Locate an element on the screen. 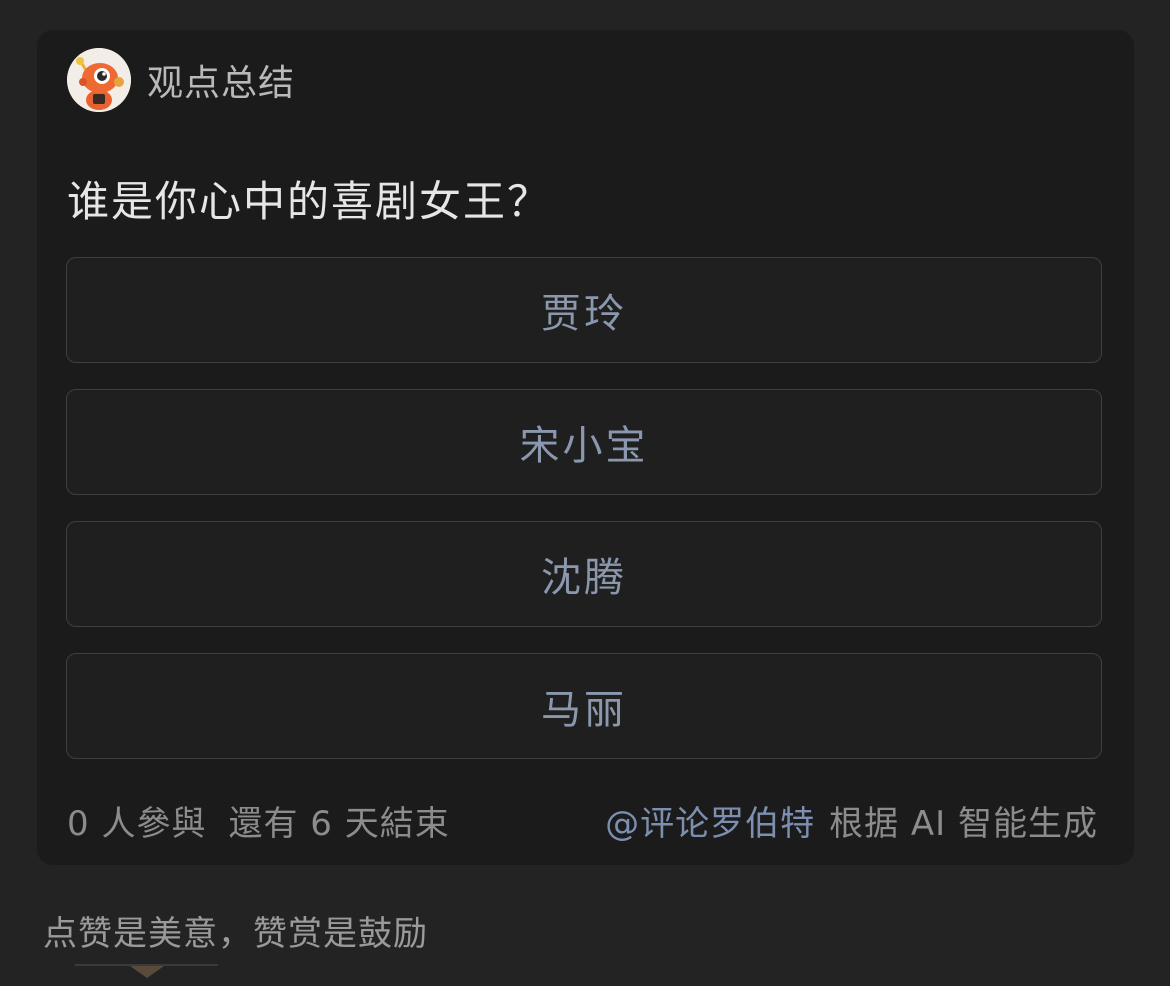  poll-option-label: 贾玲 is located at coordinates (584, 314).